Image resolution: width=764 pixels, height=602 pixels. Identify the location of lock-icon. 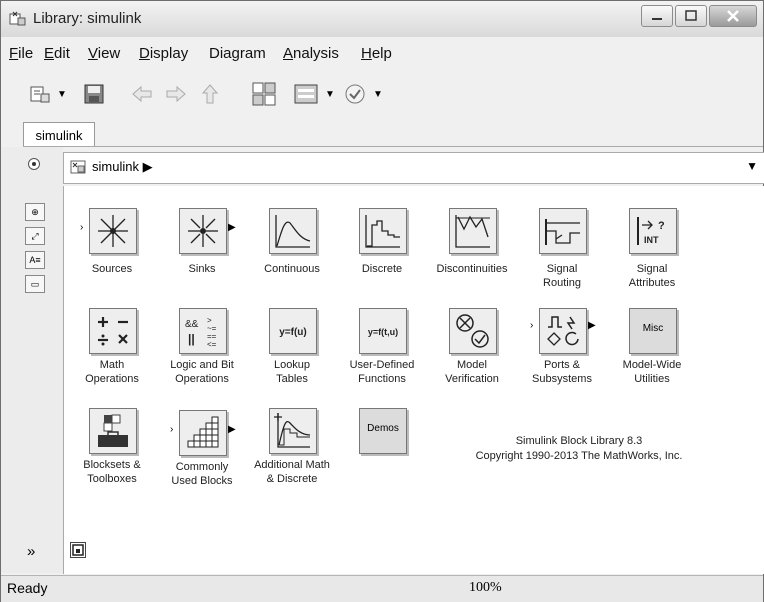
(78, 550).